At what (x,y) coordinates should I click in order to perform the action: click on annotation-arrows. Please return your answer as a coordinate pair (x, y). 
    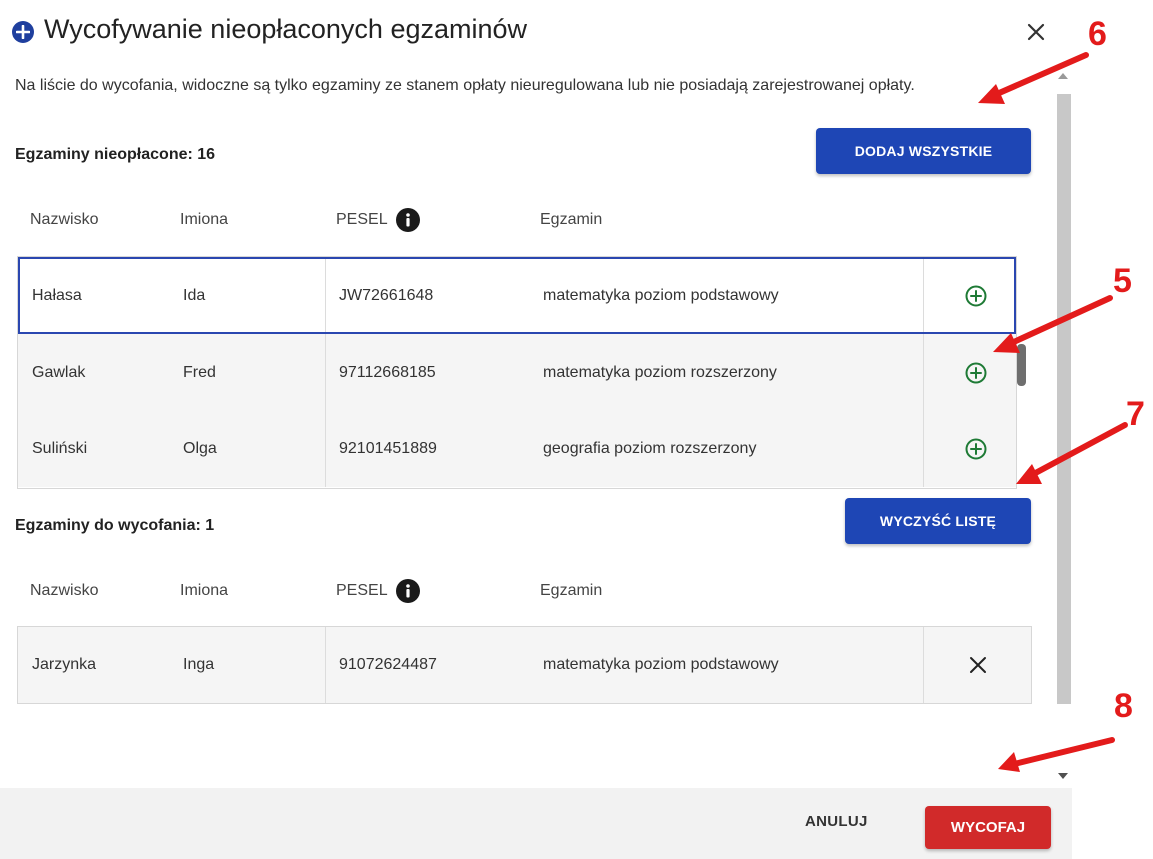
    Looking at the image, I should click on (1053, 412).